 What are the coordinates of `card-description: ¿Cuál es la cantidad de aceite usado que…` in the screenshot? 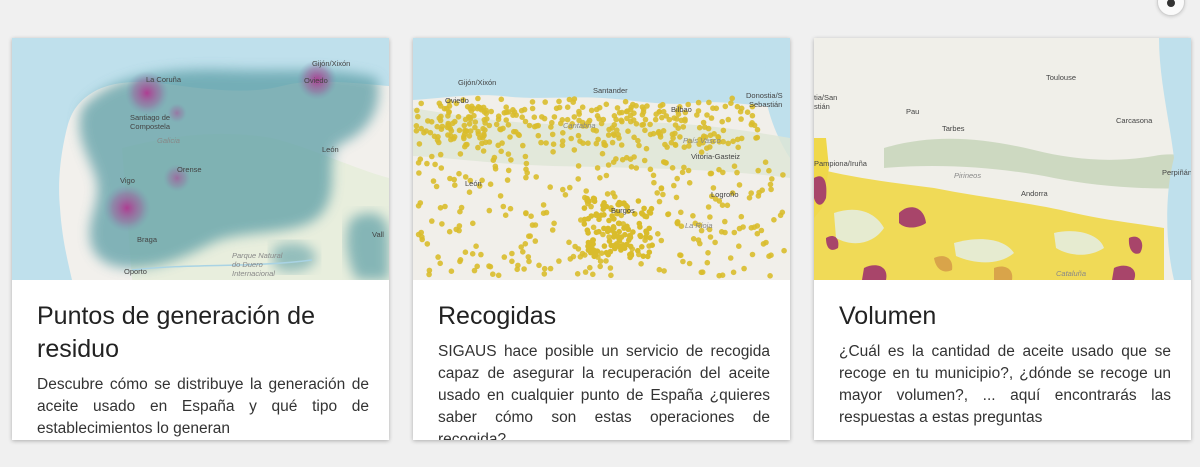 It's located at (1005, 384).